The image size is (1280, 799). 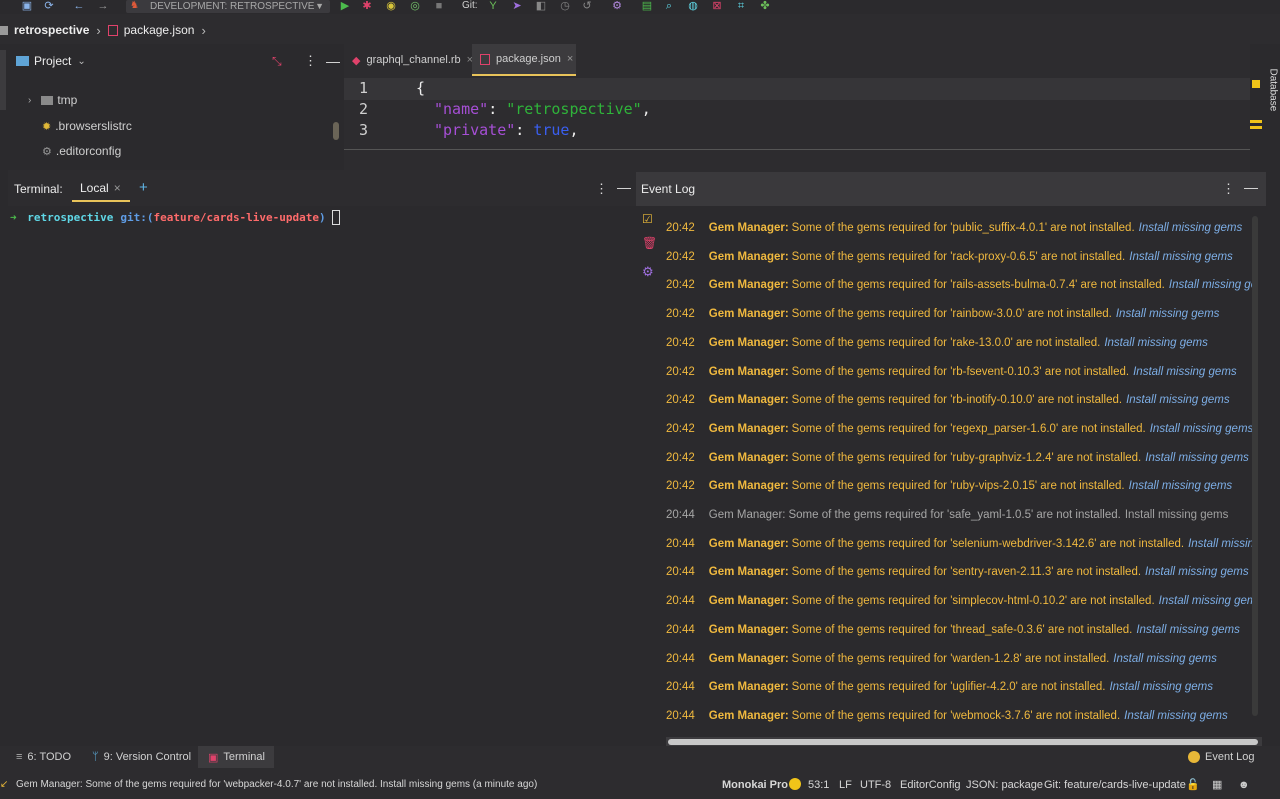 I want to click on horizontal-scrollbar-thumb, so click(x=963, y=742).